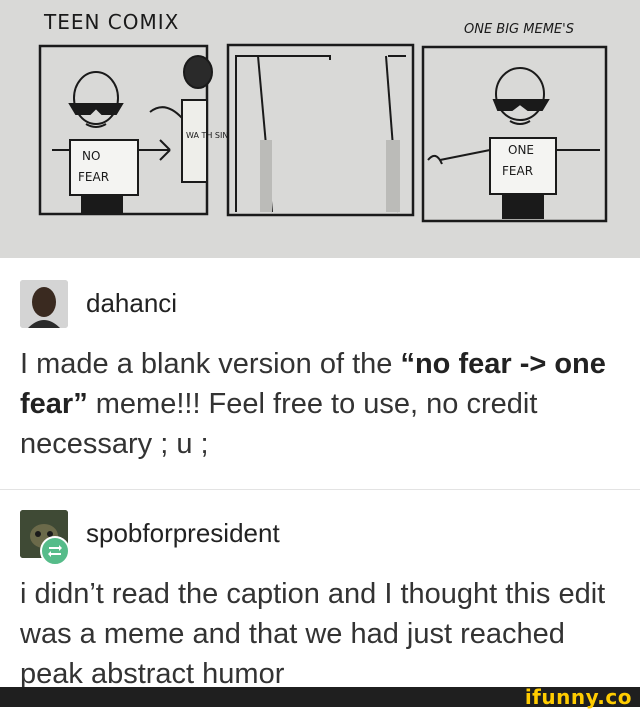  I want to click on username-spobforpresident: spobforpresident, so click(183, 533).